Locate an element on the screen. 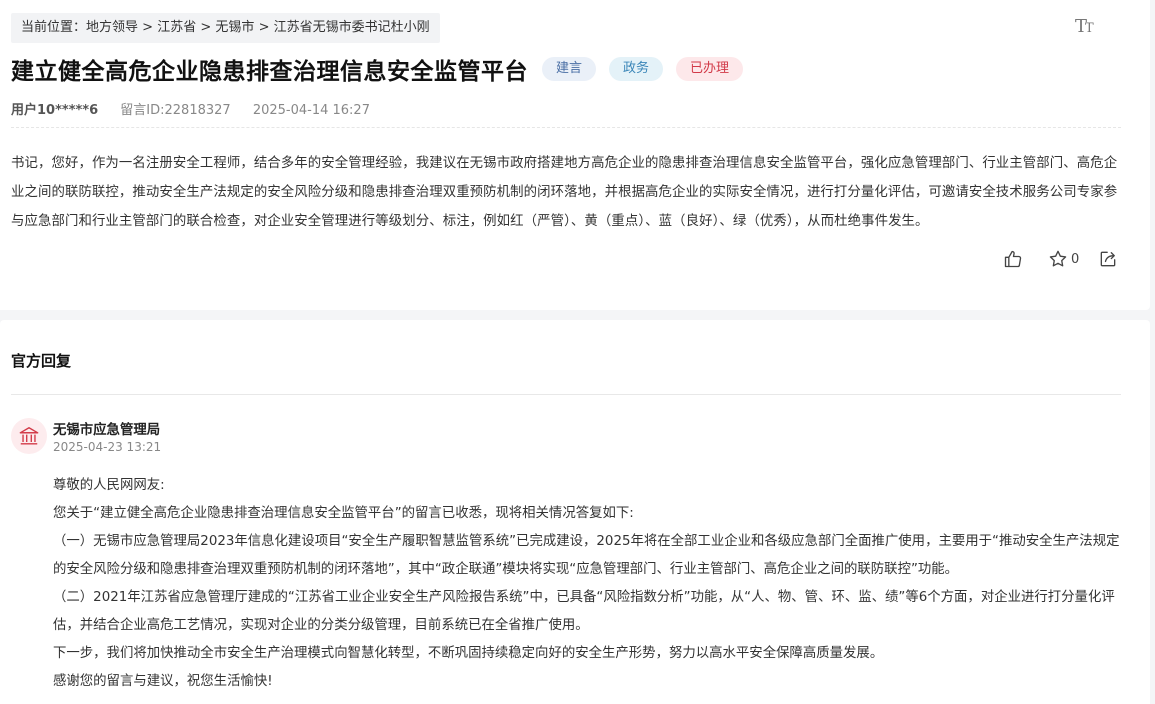 The width and height of the screenshot is (1155, 704). breadcrumb-item-local-leaders: 地方领导 is located at coordinates (112, 27).